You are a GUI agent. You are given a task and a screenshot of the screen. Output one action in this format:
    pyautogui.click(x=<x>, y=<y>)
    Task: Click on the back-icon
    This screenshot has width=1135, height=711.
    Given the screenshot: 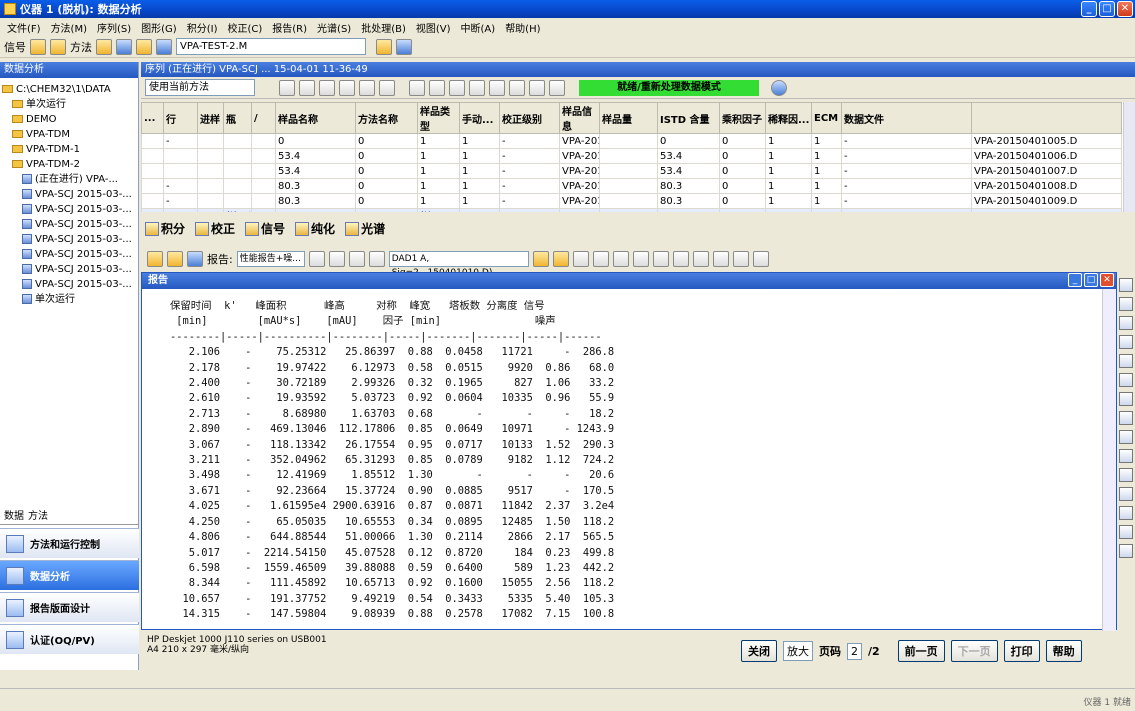 What is the action you would take?
    pyautogui.click(x=327, y=87)
    